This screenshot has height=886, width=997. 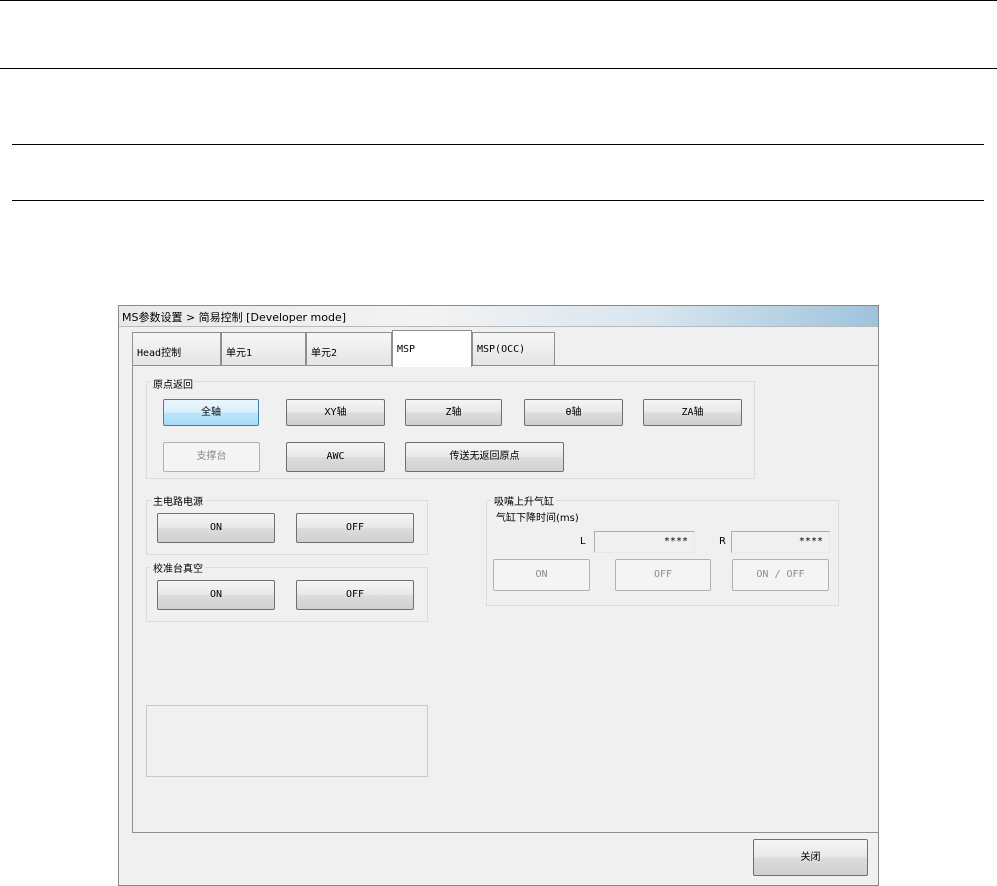 What do you see at coordinates (355, 595) in the screenshot?
I see `calib-vacuum-off-button: OFF` at bounding box center [355, 595].